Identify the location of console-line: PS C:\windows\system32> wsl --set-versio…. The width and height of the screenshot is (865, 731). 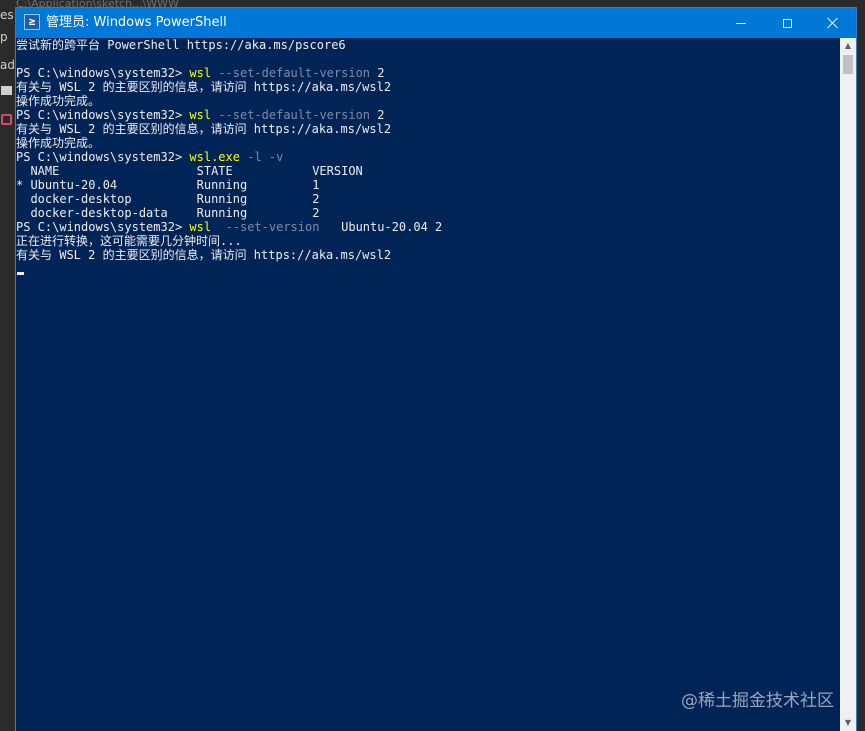
(229, 227).